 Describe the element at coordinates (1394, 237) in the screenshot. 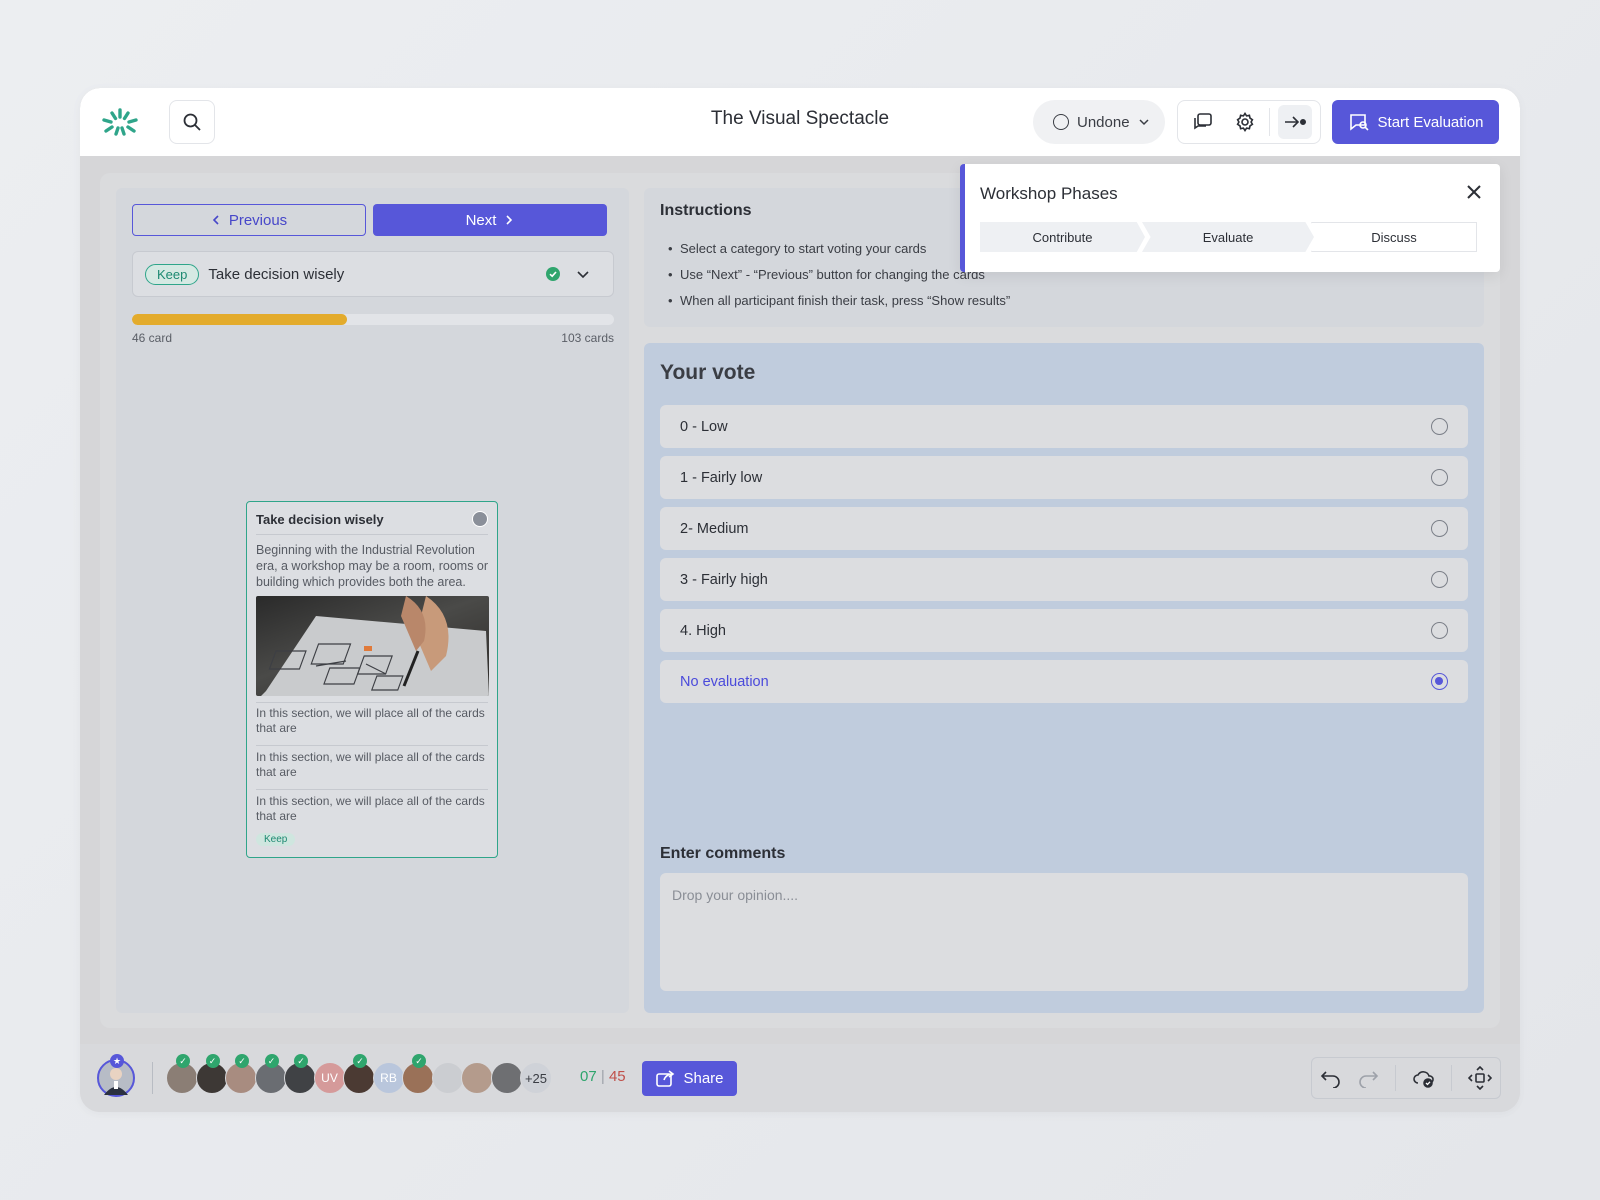

I see `phase-step-discuss: Discuss` at that location.